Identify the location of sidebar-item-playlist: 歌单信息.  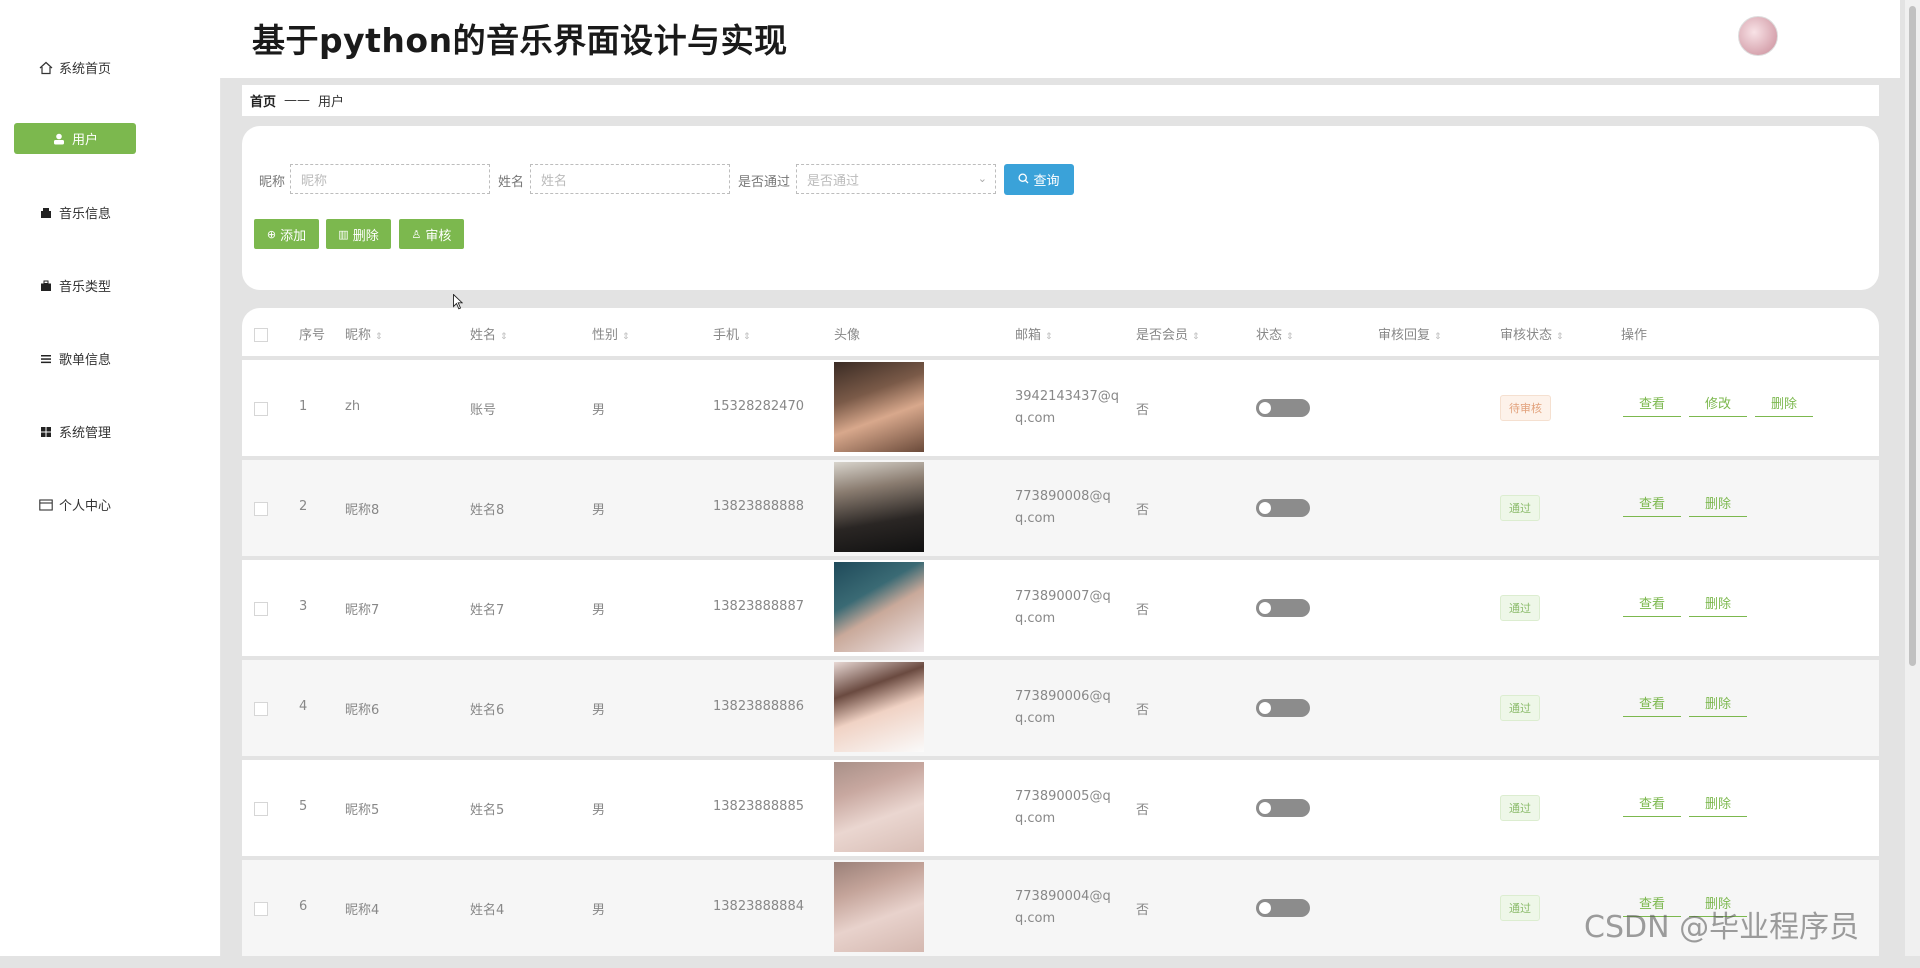
(75, 358).